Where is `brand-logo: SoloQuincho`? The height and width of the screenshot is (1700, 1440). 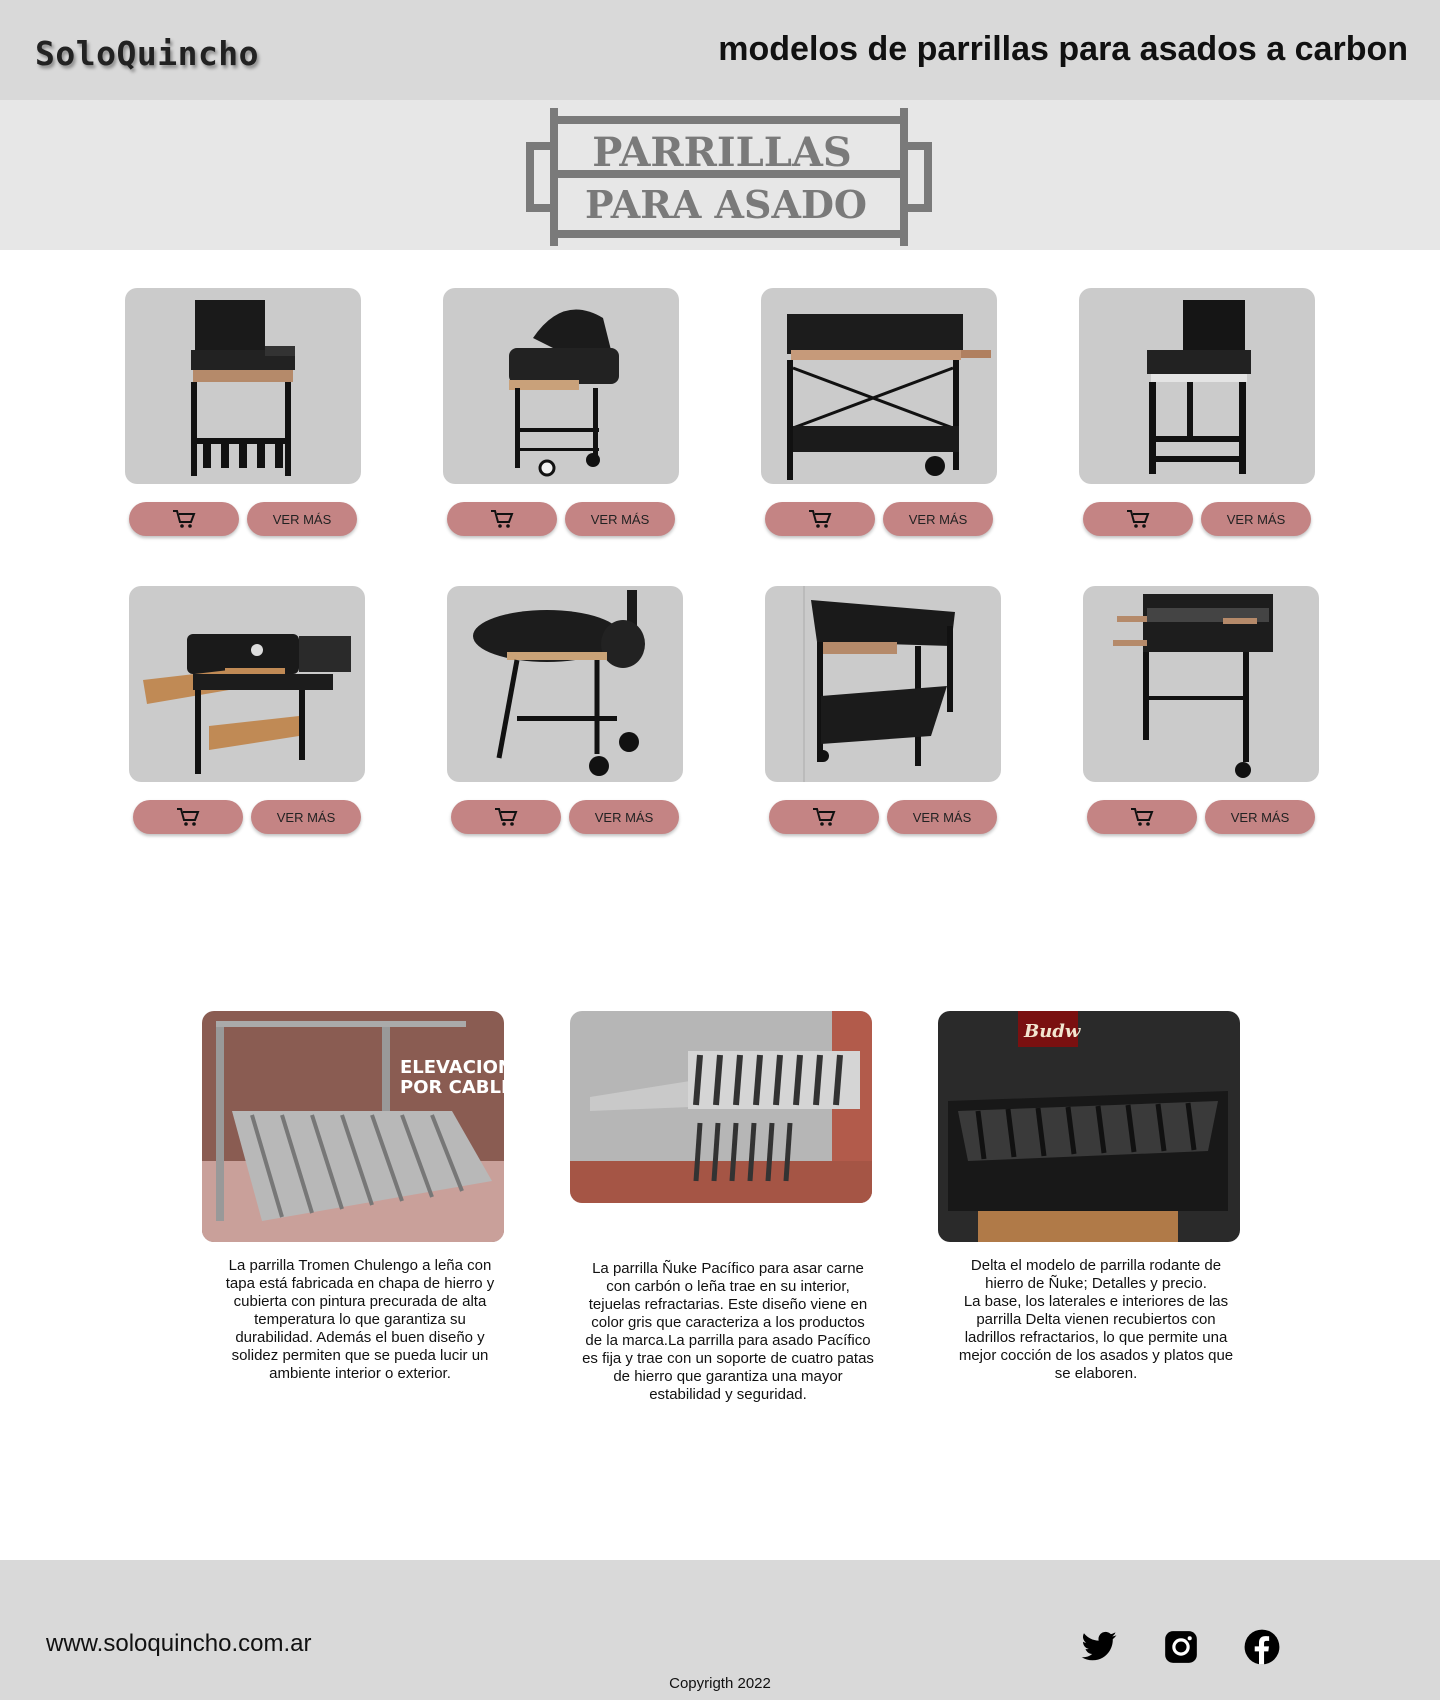 brand-logo: SoloQuincho is located at coordinates (147, 53).